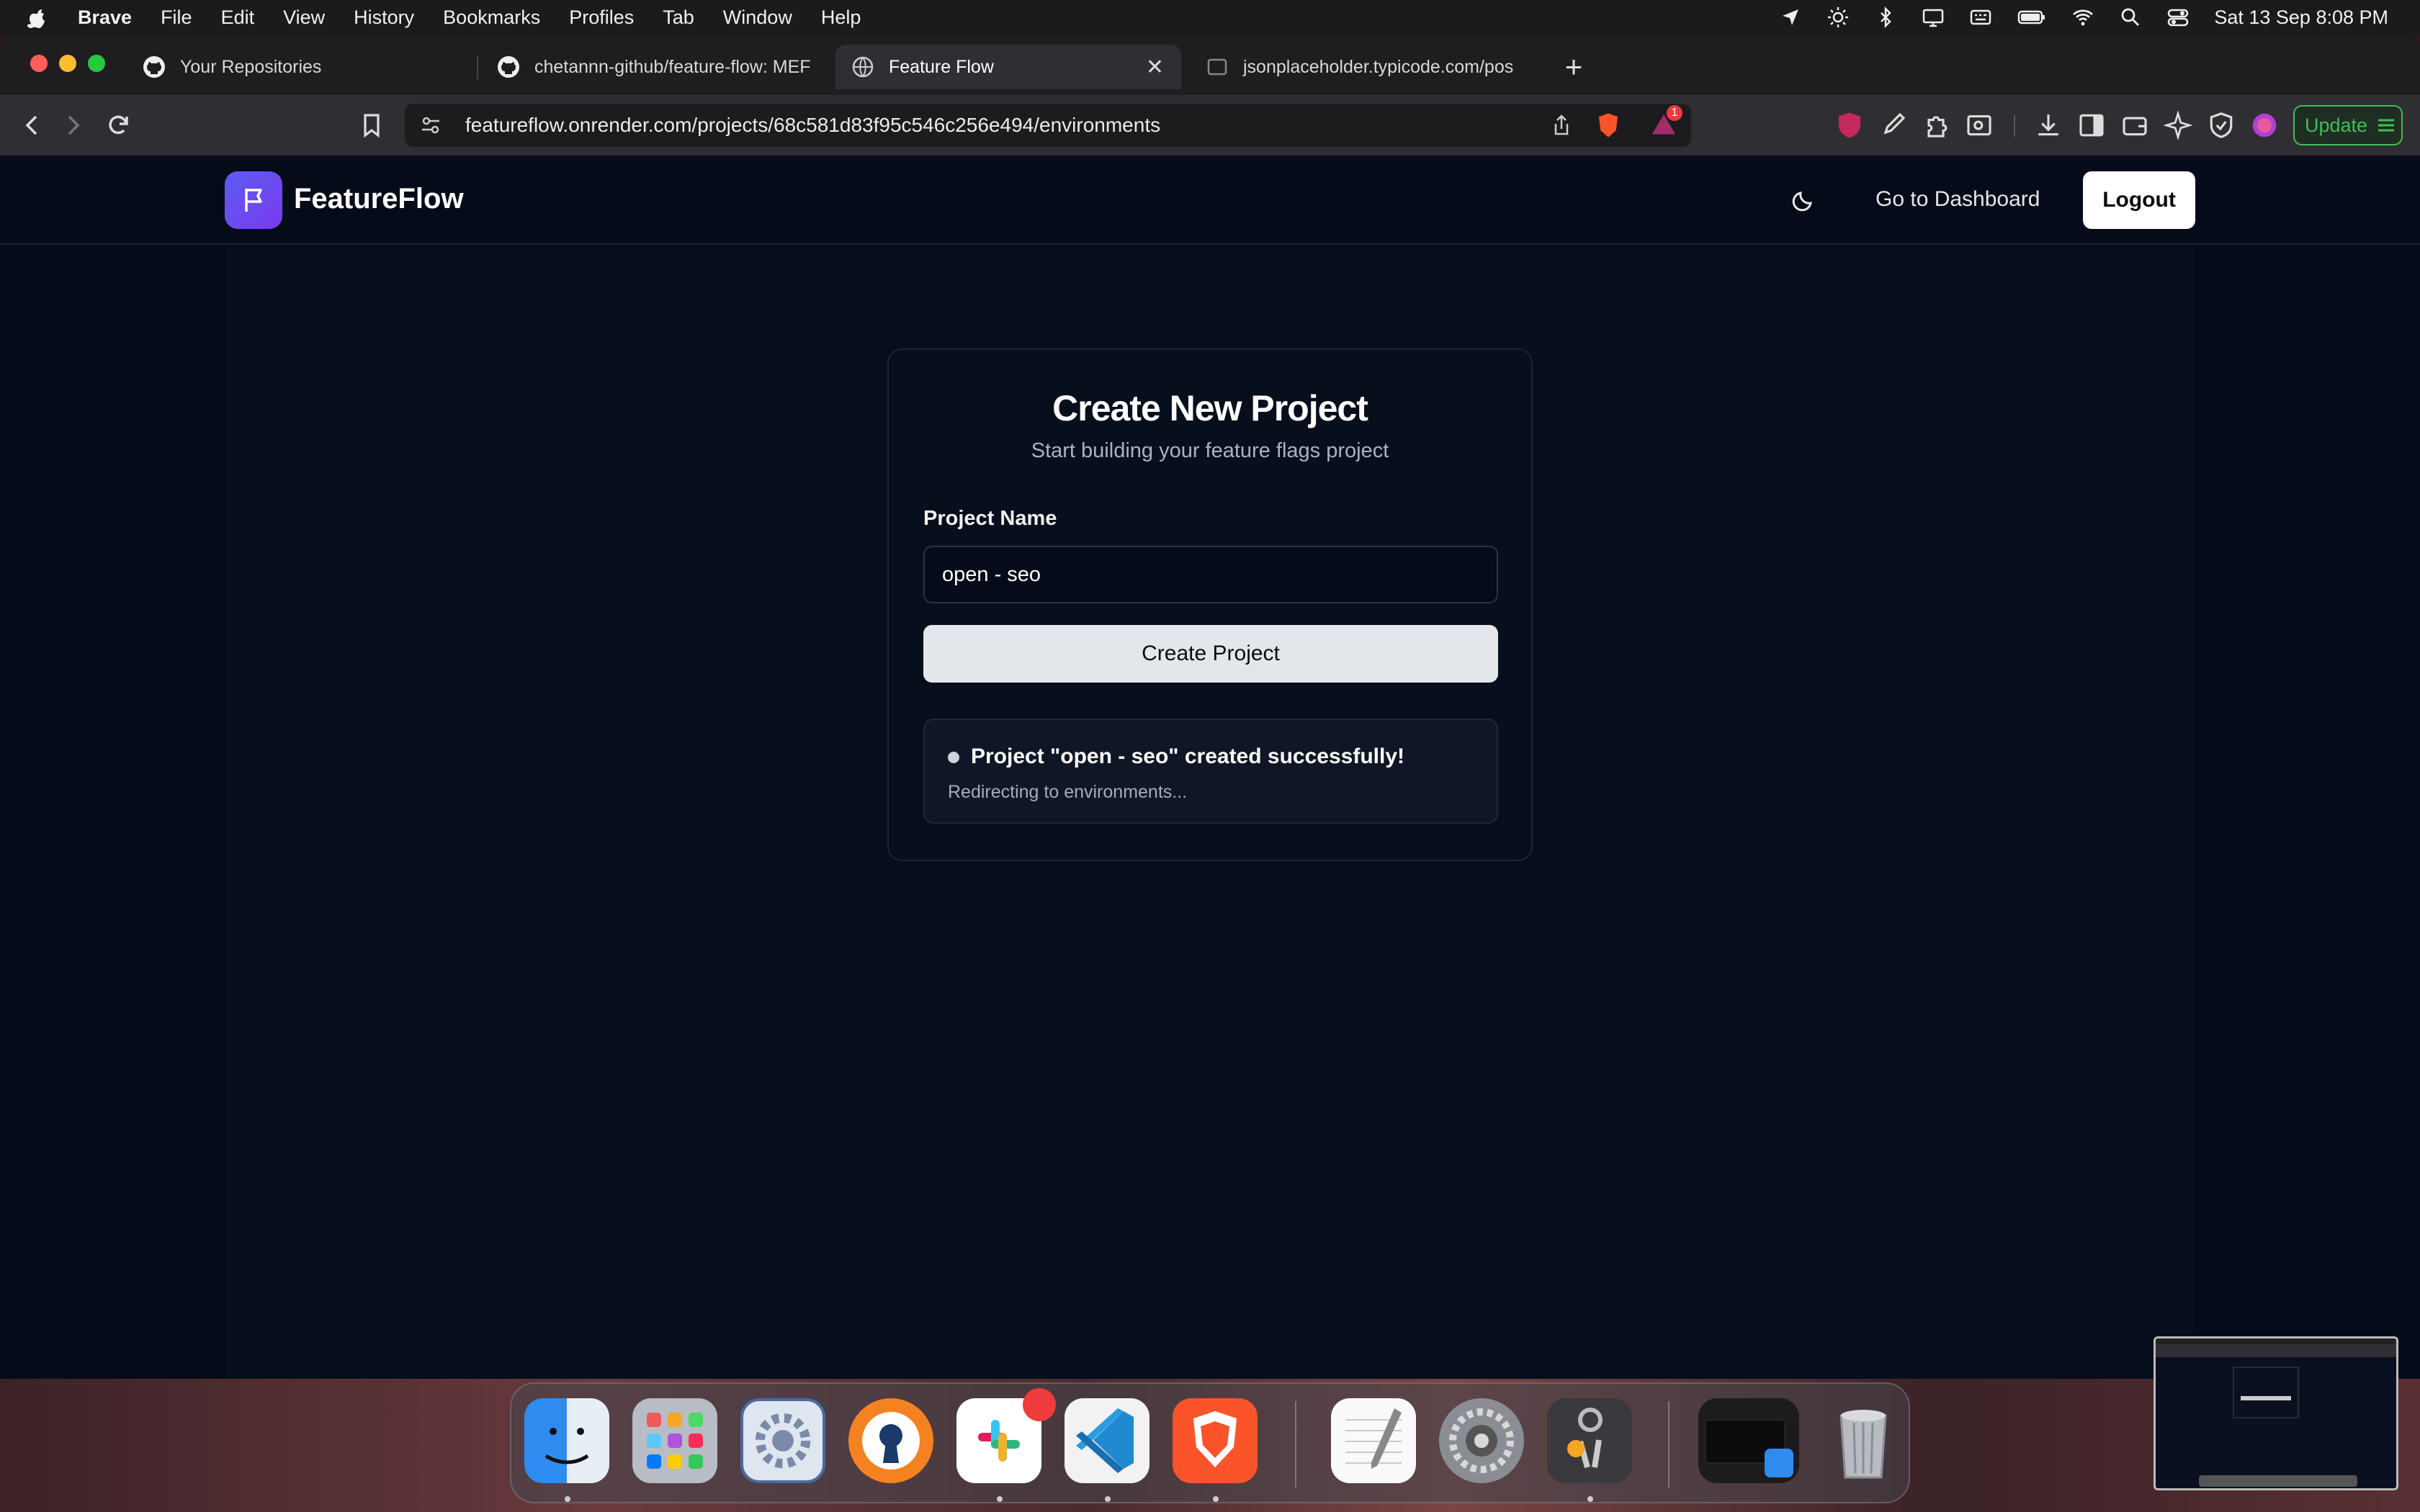  What do you see at coordinates (39, 63) in the screenshot?
I see `close-window-button` at bounding box center [39, 63].